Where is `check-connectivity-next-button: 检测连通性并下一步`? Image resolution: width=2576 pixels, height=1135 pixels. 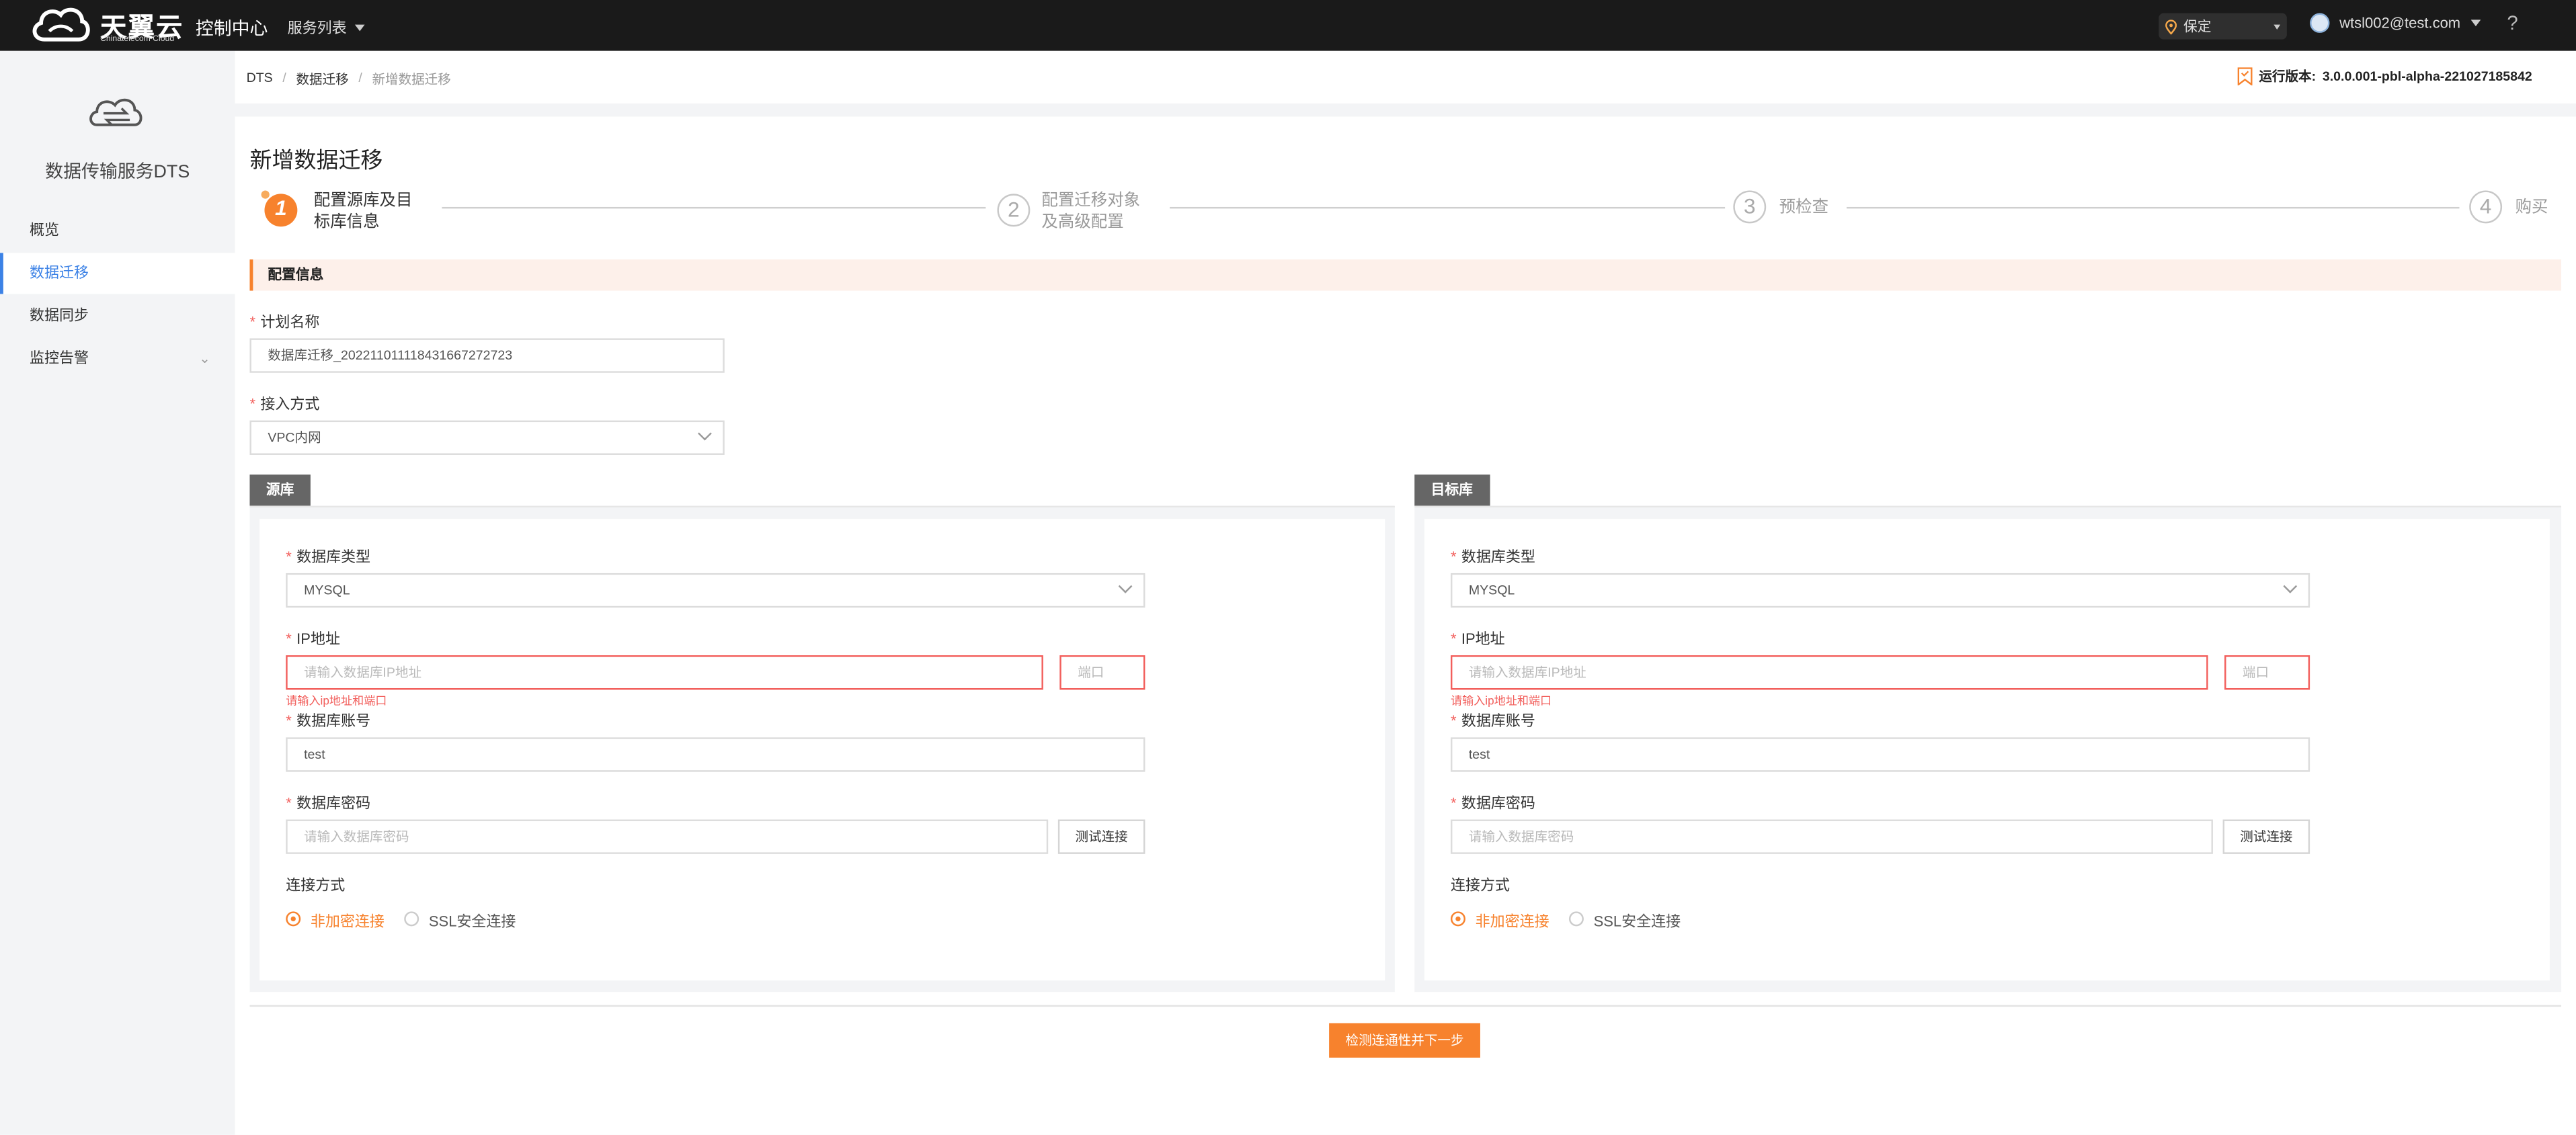 check-connectivity-next-button: 检测连通性并下一步 is located at coordinates (1404, 1040).